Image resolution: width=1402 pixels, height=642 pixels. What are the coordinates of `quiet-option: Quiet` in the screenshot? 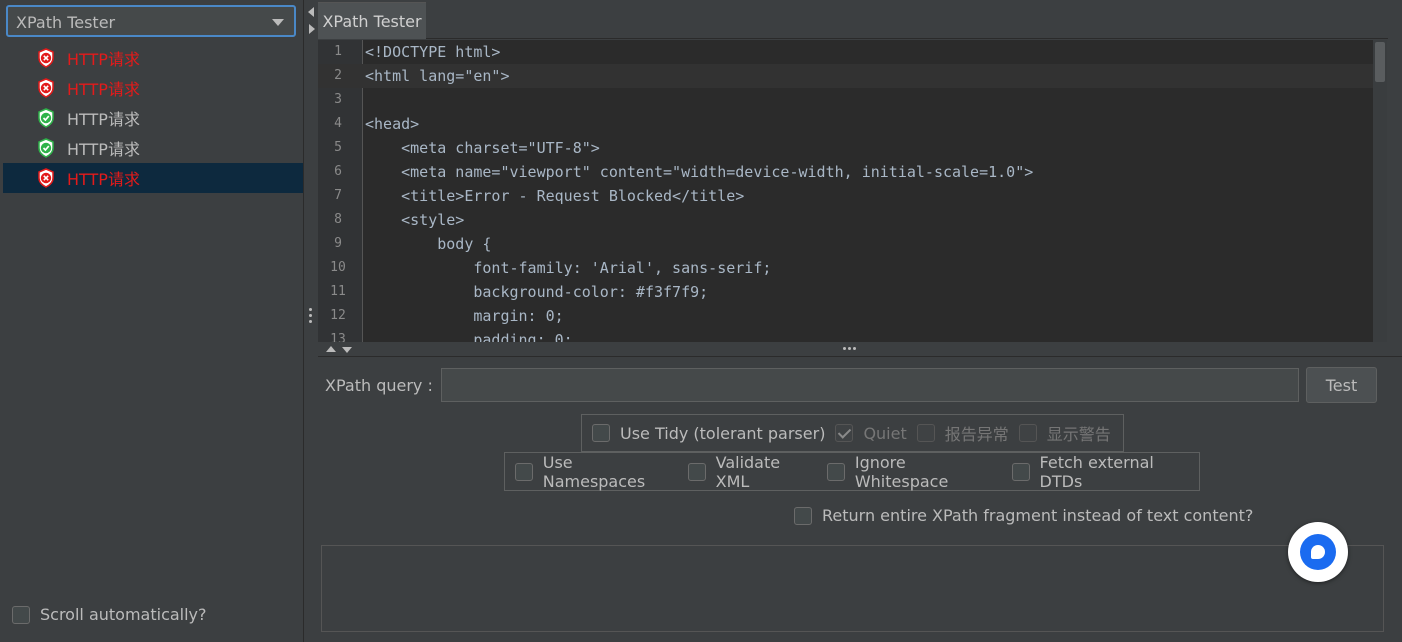 It's located at (871, 433).